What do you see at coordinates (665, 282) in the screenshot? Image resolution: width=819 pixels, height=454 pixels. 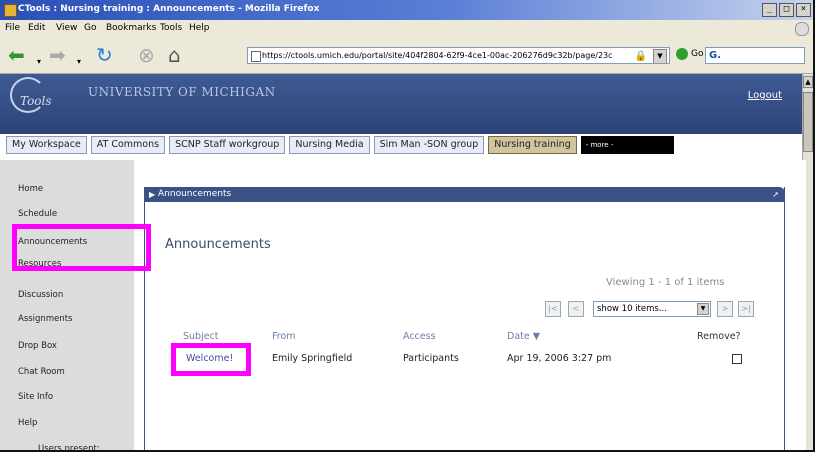 I see `viewing-count: Viewing 1 - 1 of 1 items` at bounding box center [665, 282].